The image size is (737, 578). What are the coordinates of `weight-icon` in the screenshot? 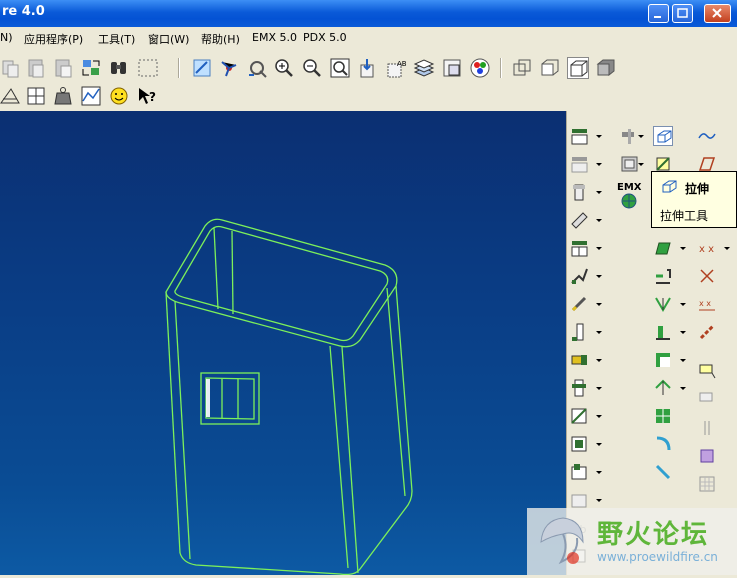 It's located at (63, 96).